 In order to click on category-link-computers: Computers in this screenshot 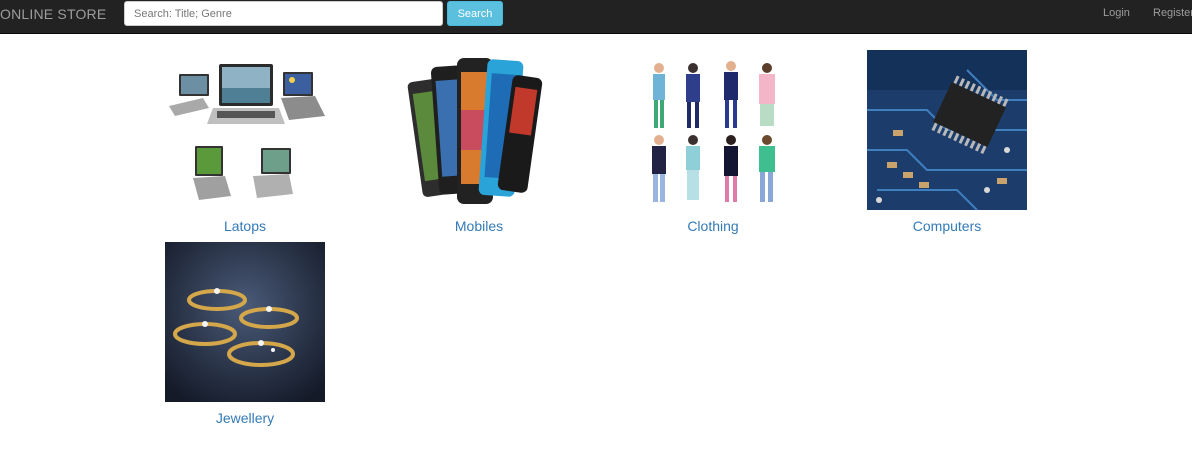, I will do `click(947, 226)`.